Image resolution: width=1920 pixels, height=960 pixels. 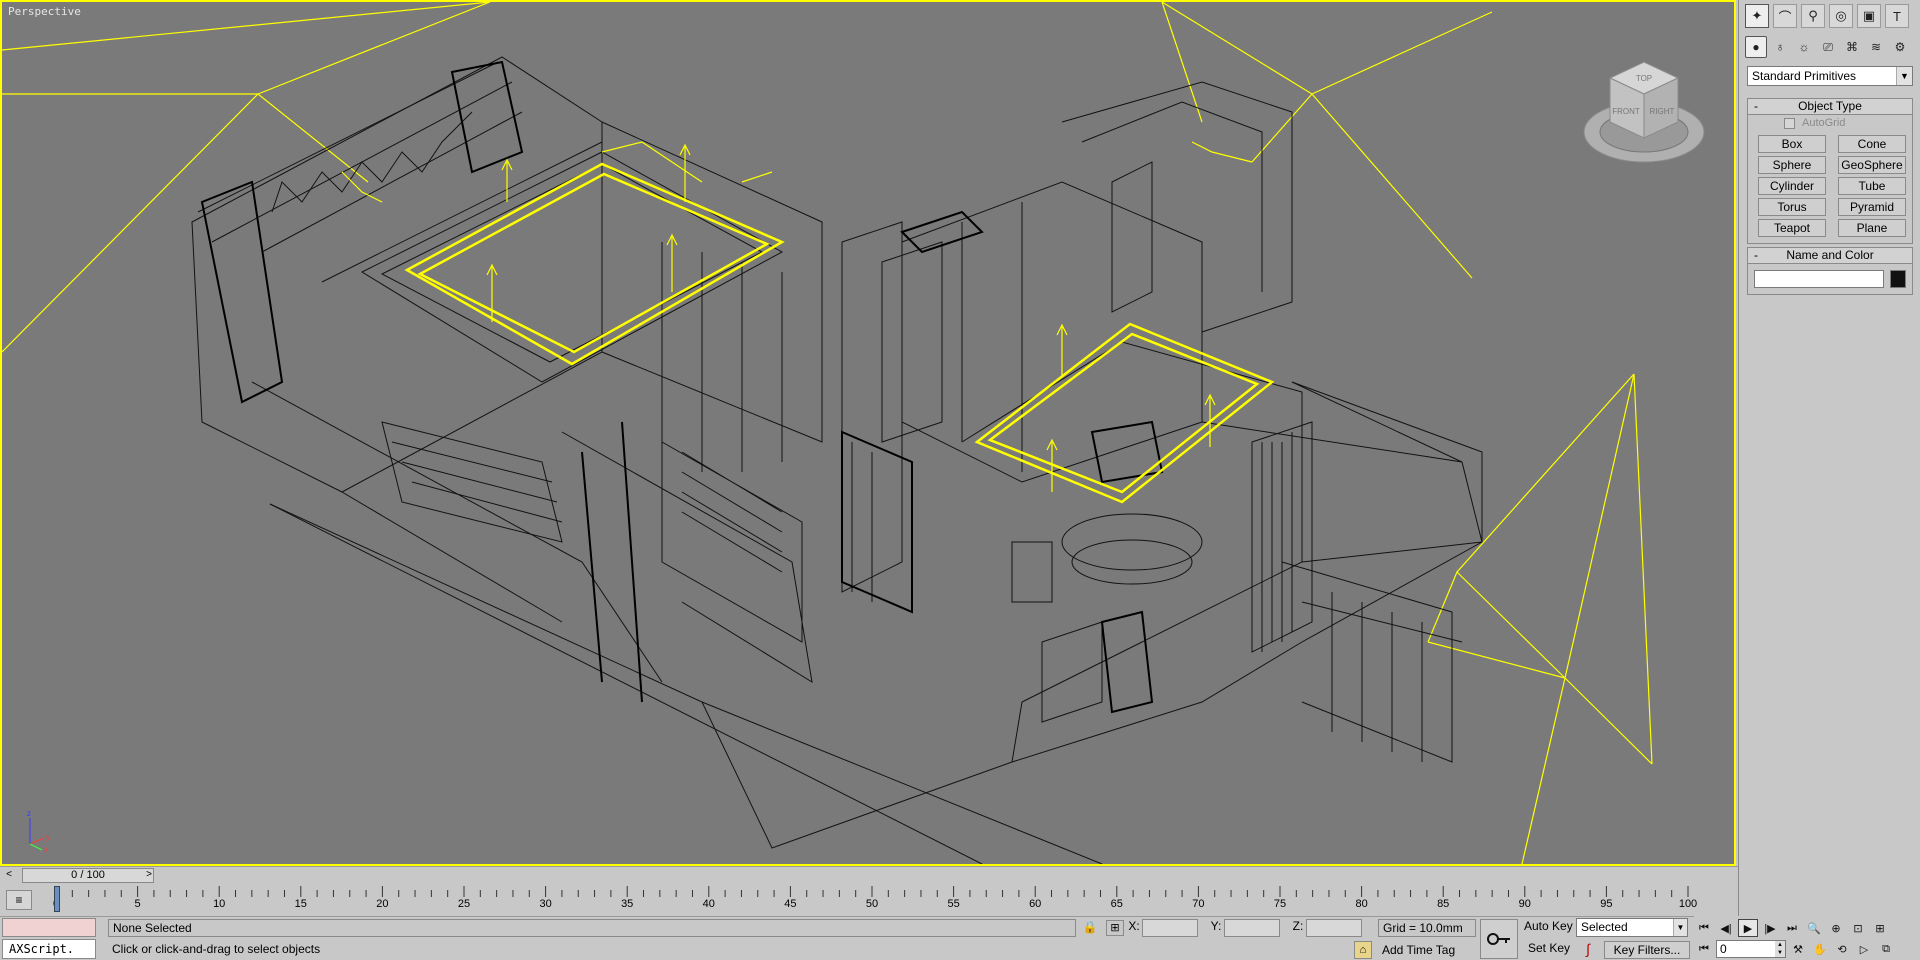 What do you see at coordinates (1198, 904) in the screenshot?
I see `ruler-tick-label: 70` at bounding box center [1198, 904].